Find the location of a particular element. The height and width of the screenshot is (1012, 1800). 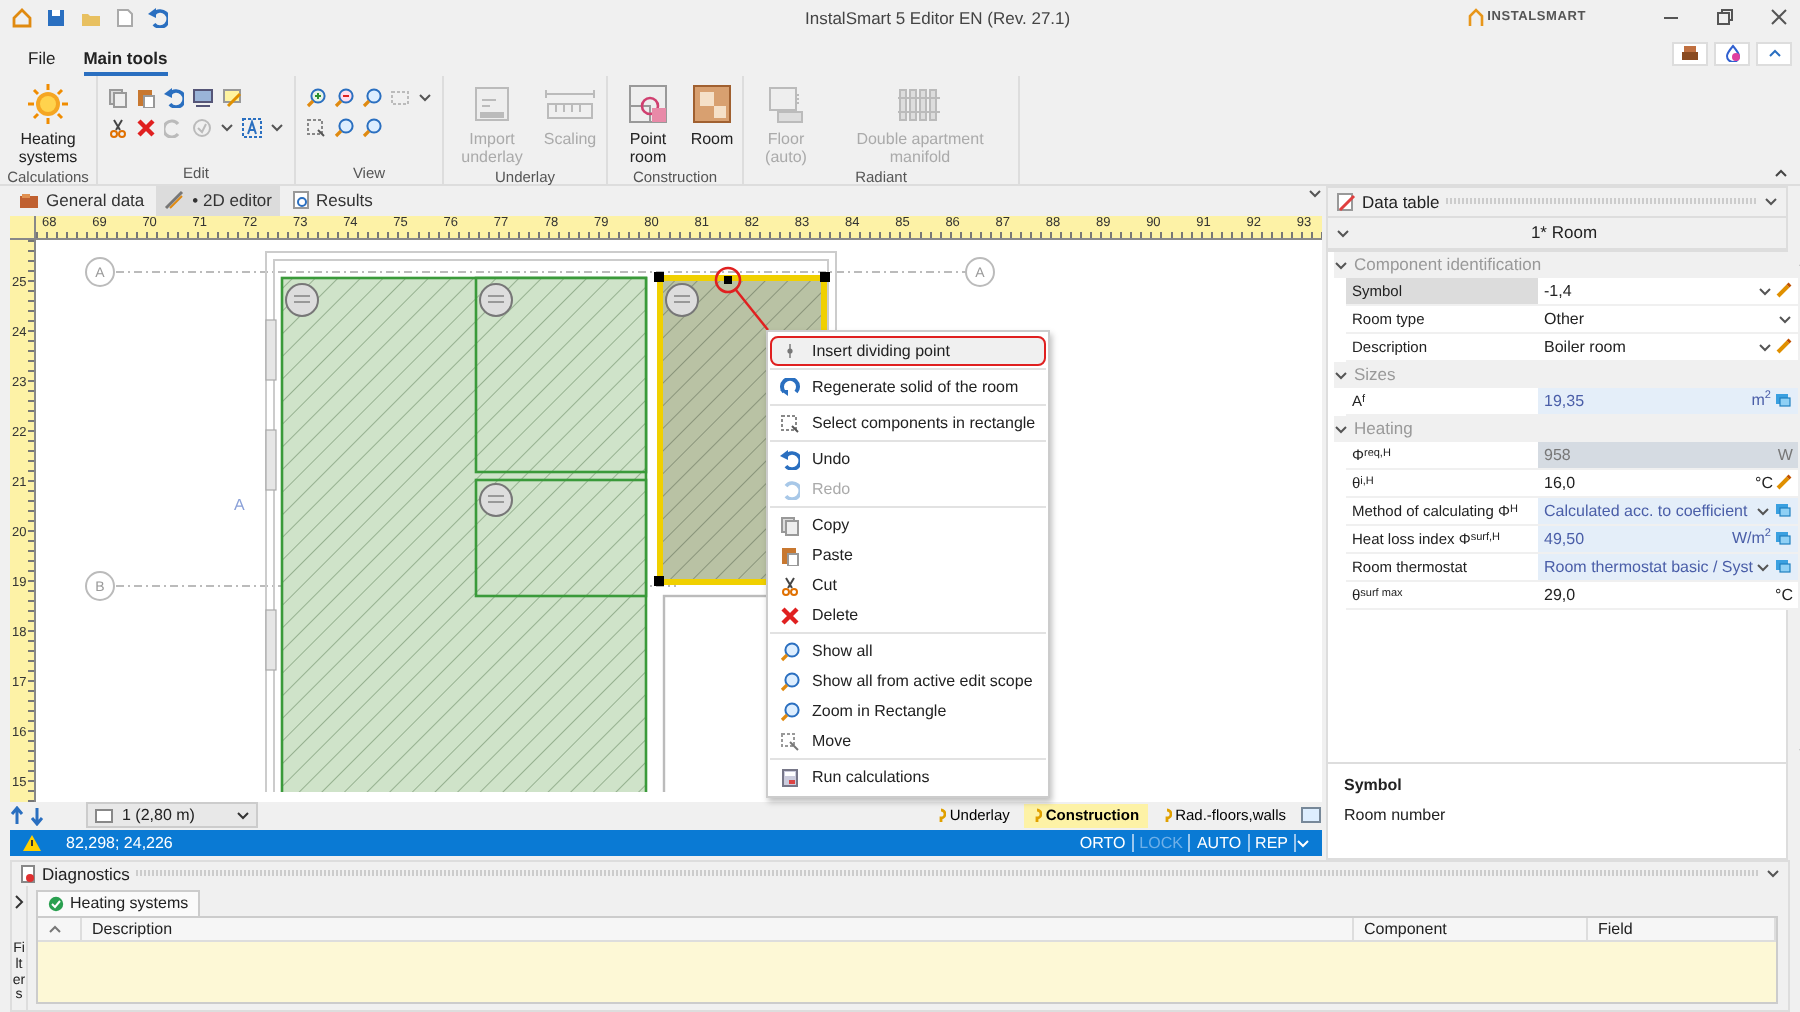

sort-icon is located at coordinates (55, 928).